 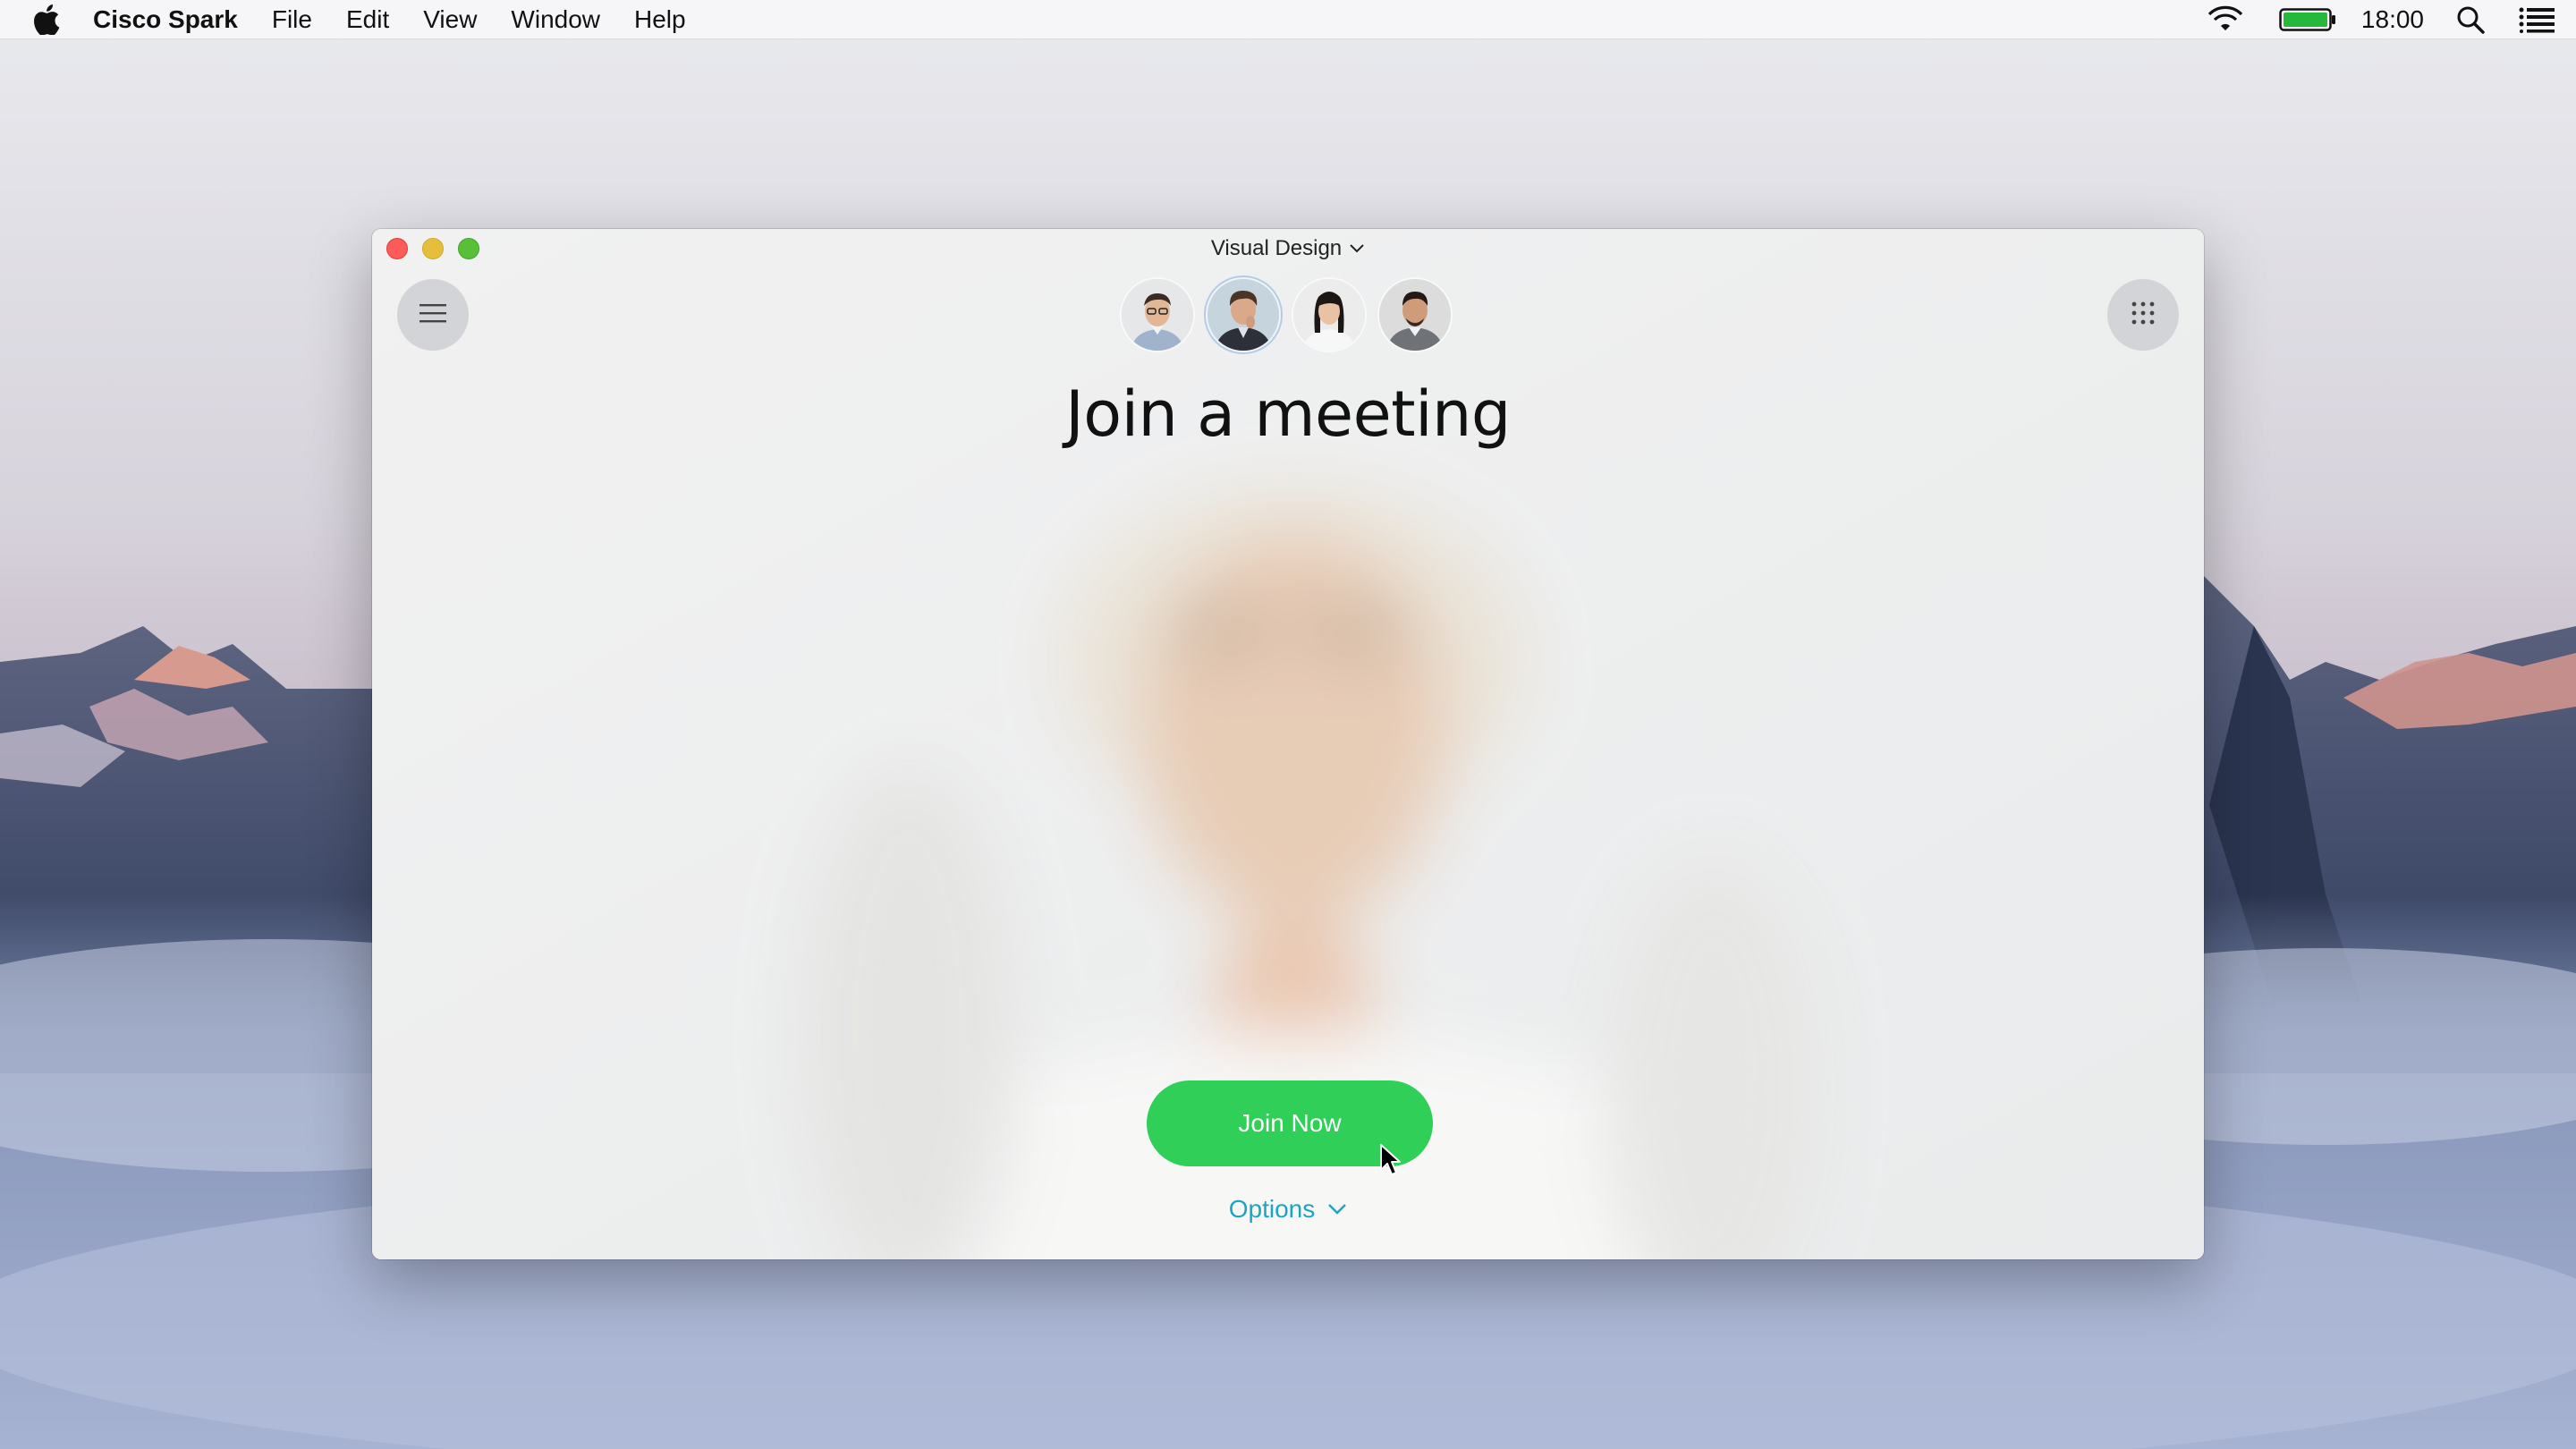 What do you see at coordinates (1272, 1209) in the screenshot?
I see `options-label: Options` at bounding box center [1272, 1209].